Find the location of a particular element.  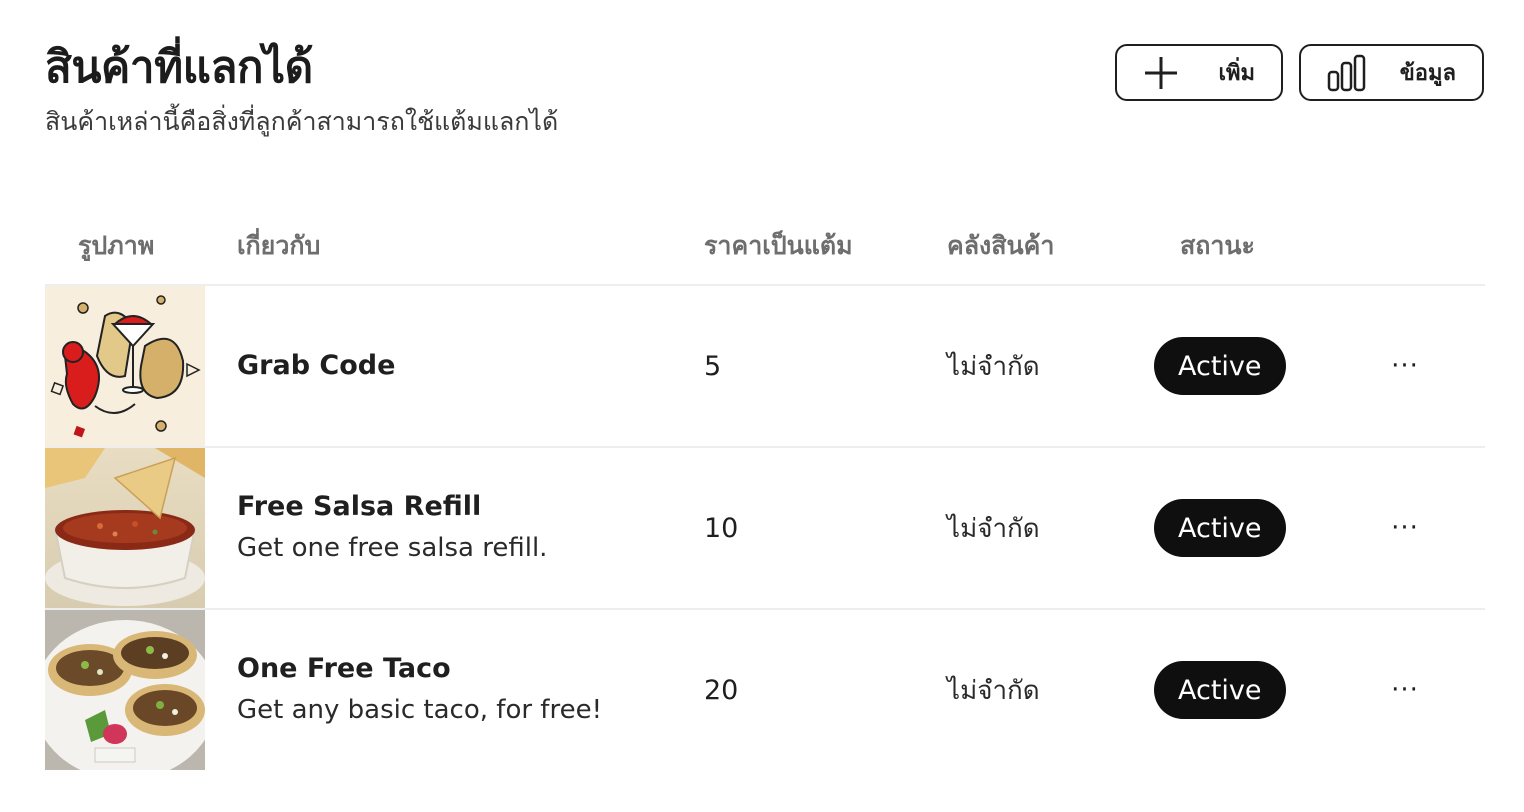

item-name: Free Salsa Refill is located at coordinates (359, 506).